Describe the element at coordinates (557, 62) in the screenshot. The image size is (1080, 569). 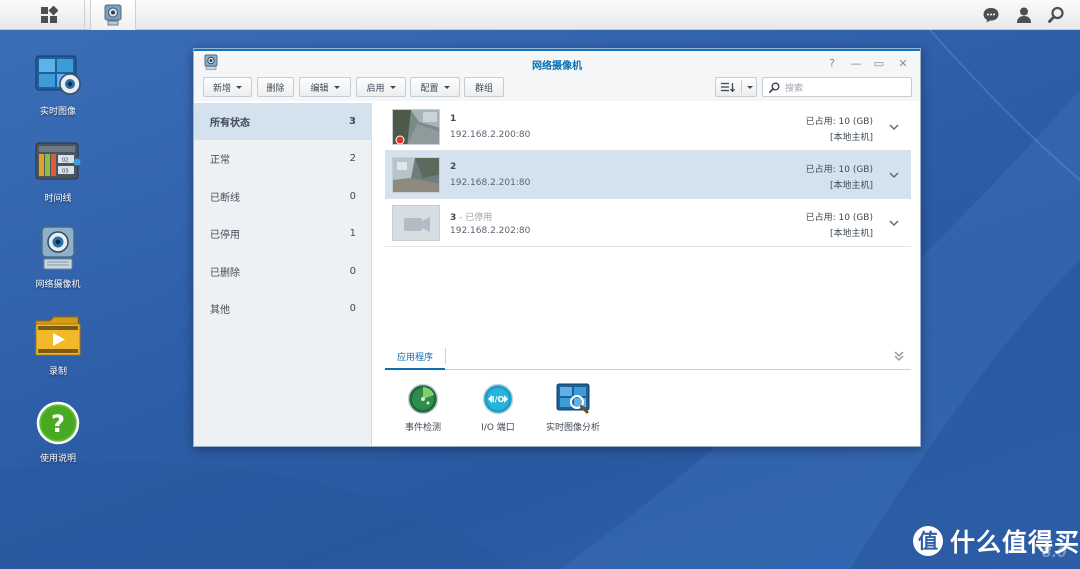
I see `window-title-bar: 网络摄像机 ? — ▭ ✕` at that location.